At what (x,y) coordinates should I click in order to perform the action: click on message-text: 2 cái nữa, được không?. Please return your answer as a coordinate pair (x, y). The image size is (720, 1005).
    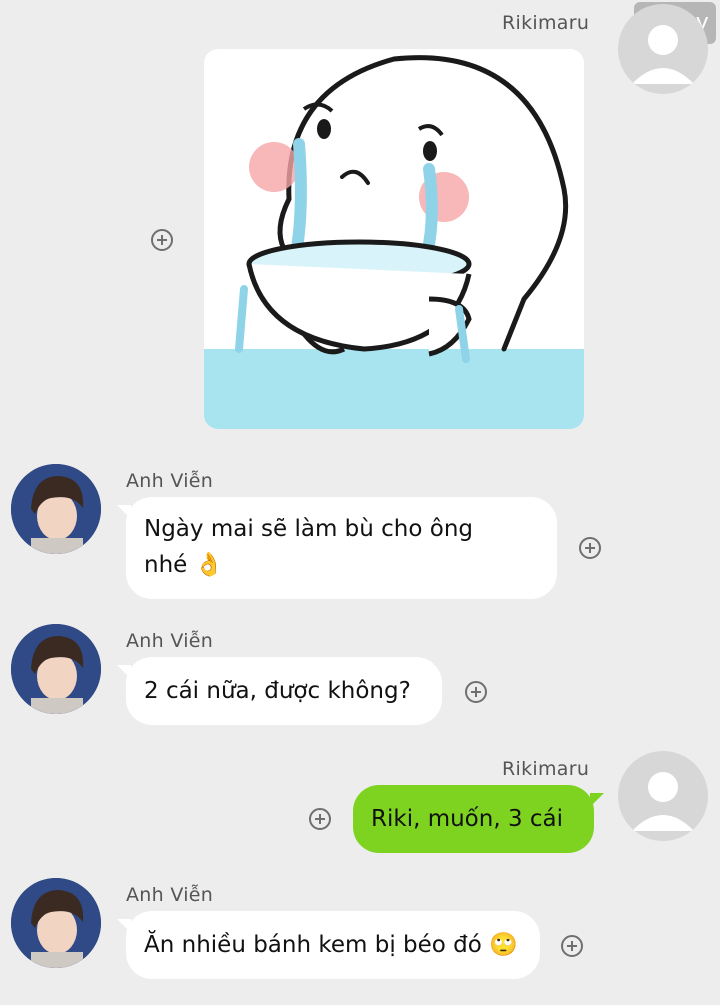
    Looking at the image, I should click on (277, 691).